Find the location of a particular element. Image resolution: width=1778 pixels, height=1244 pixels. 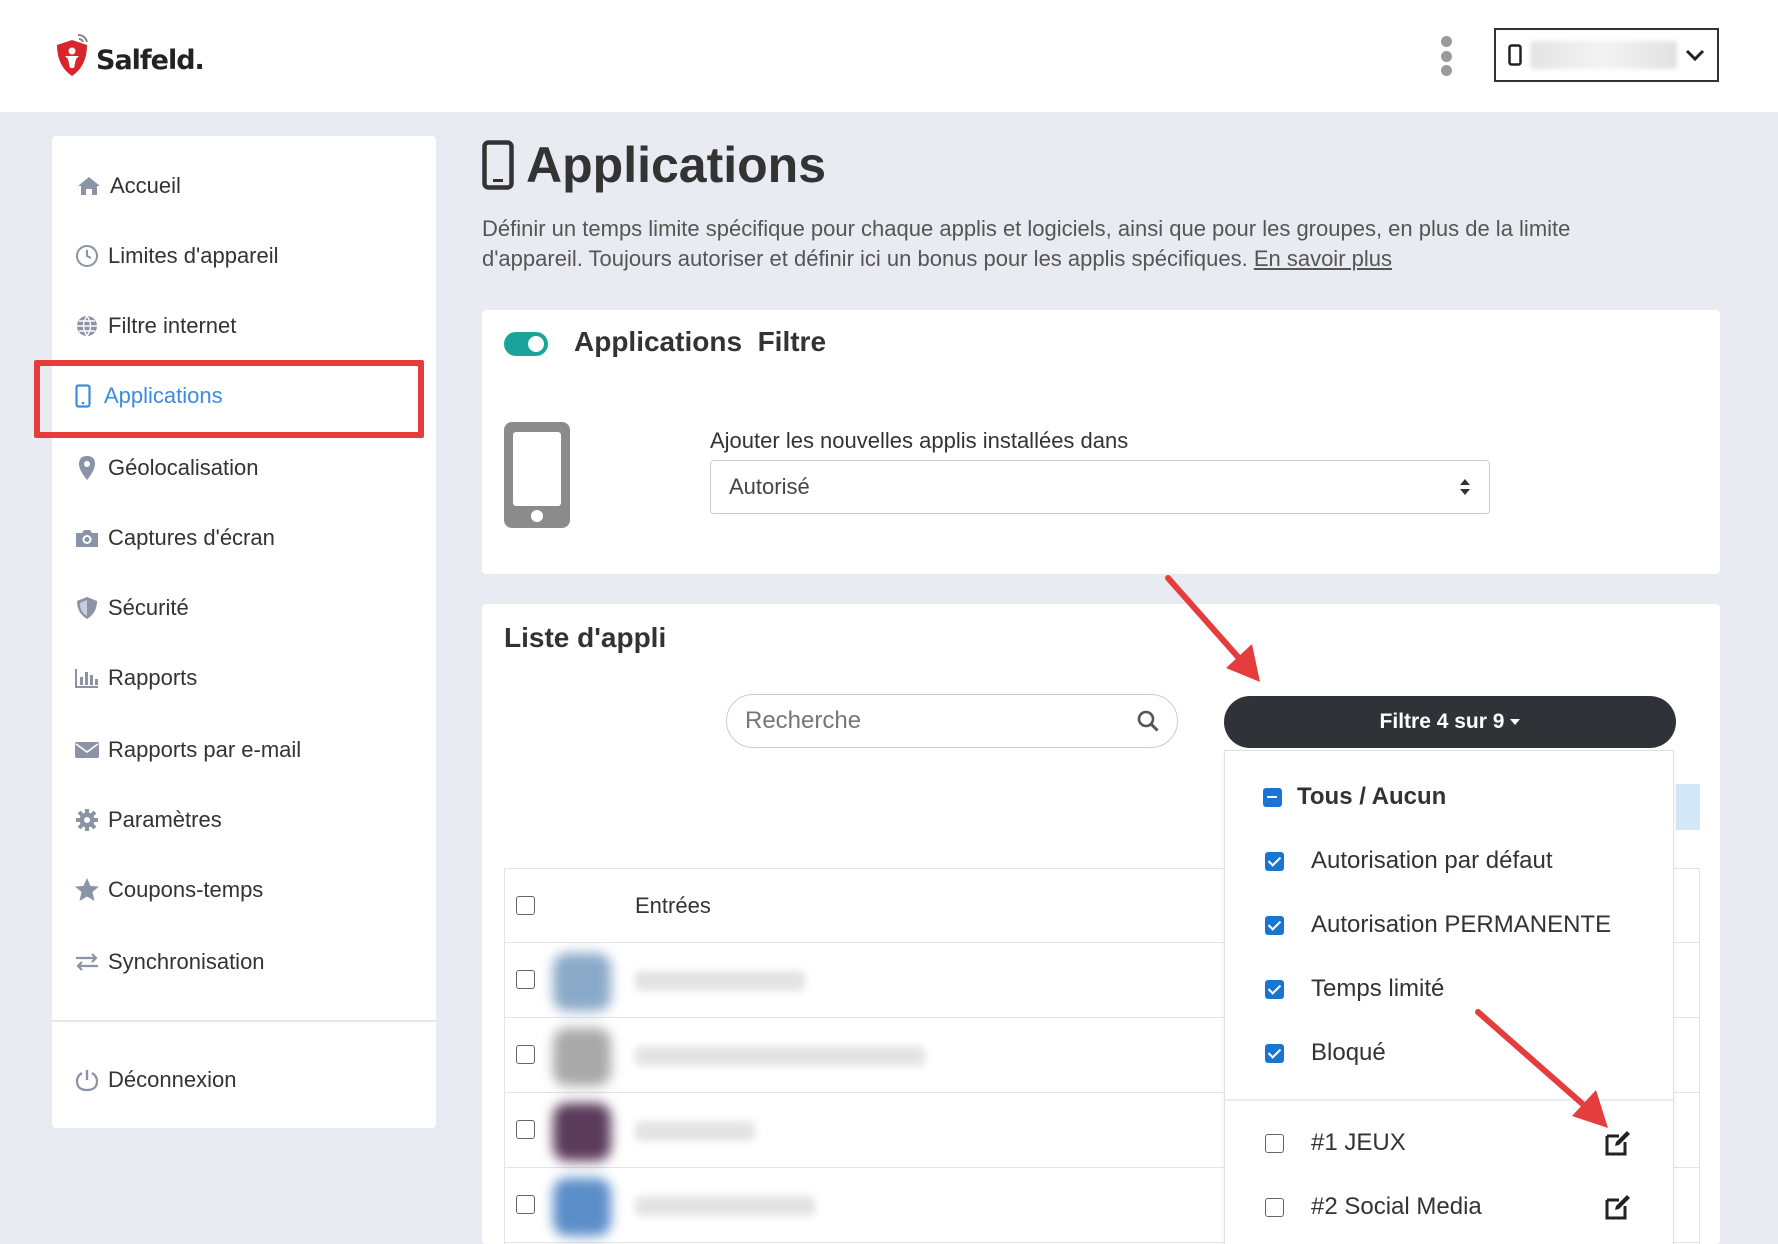

gear-icon is located at coordinates (87, 820).